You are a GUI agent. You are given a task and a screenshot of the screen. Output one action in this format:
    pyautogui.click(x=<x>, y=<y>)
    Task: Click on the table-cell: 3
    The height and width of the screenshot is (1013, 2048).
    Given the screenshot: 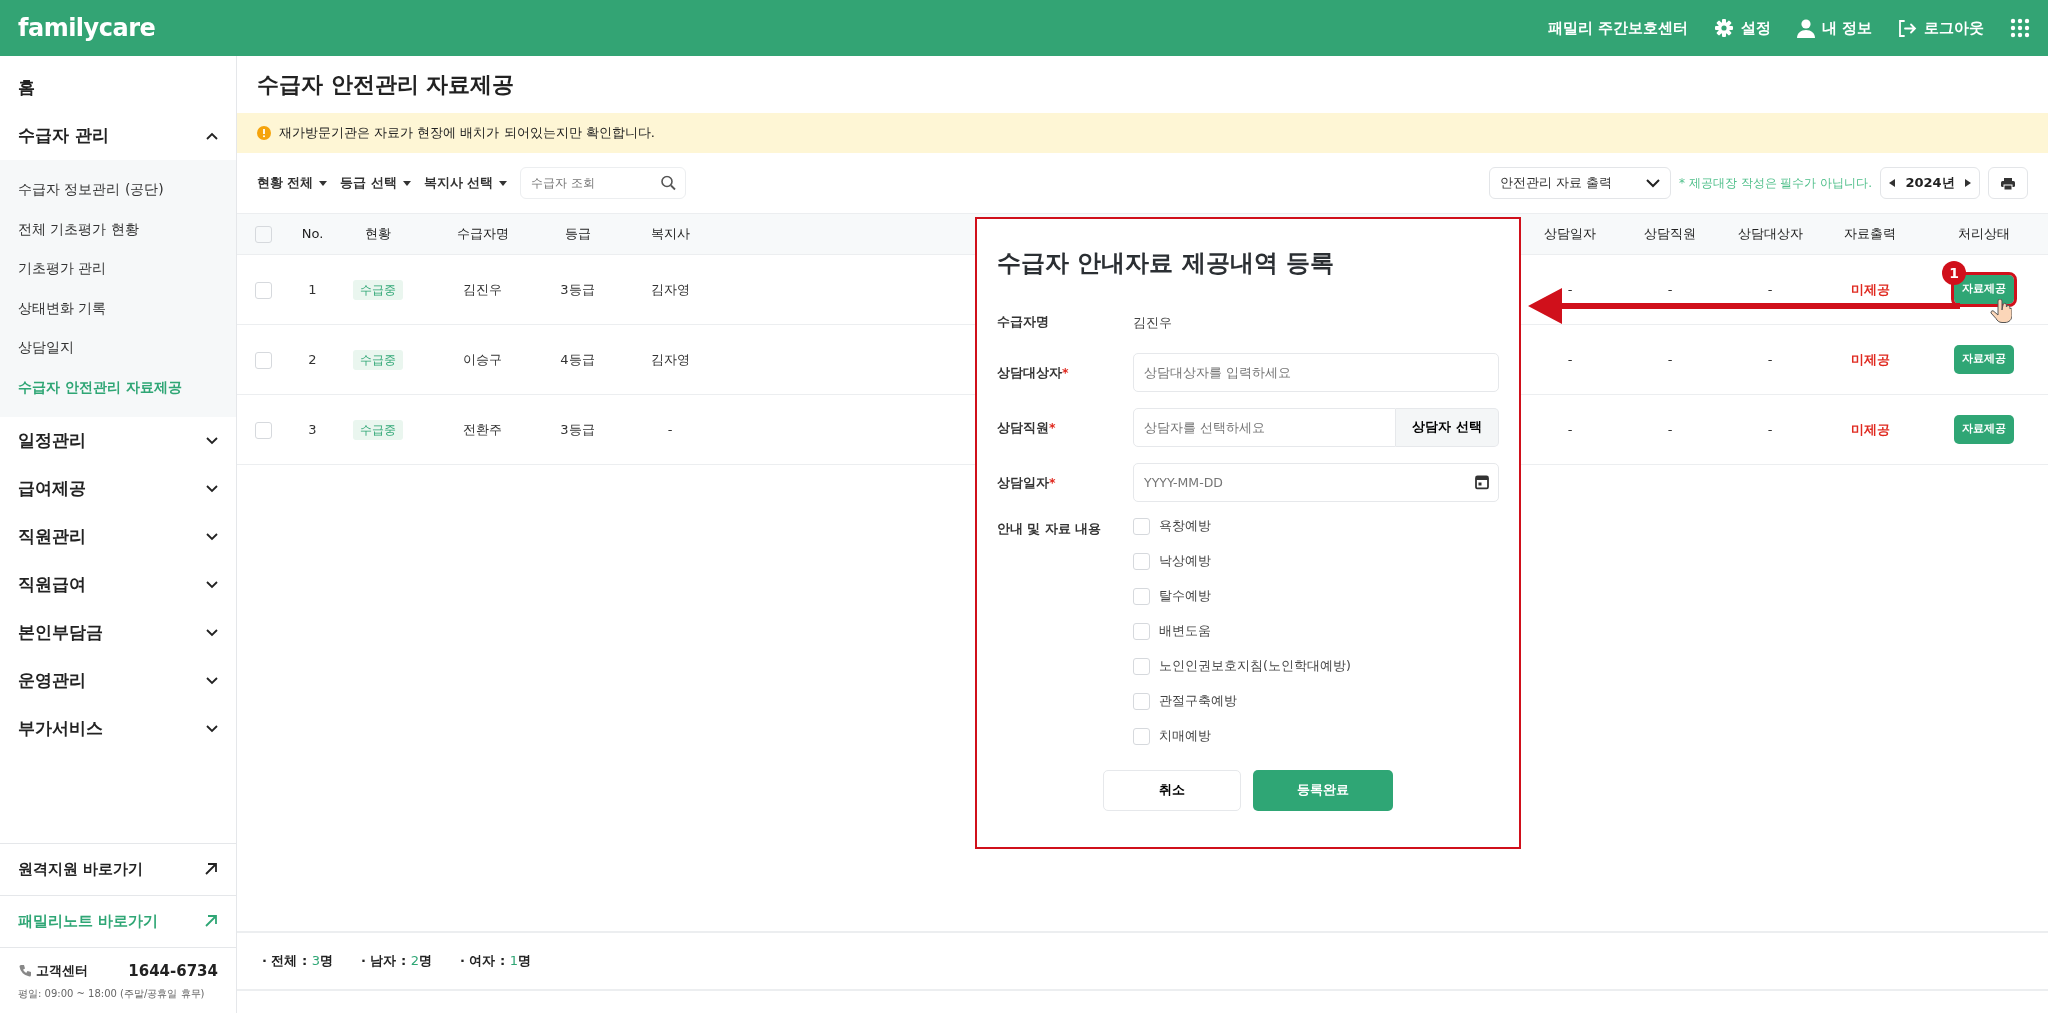 What is the action you would take?
    pyautogui.click(x=312, y=429)
    